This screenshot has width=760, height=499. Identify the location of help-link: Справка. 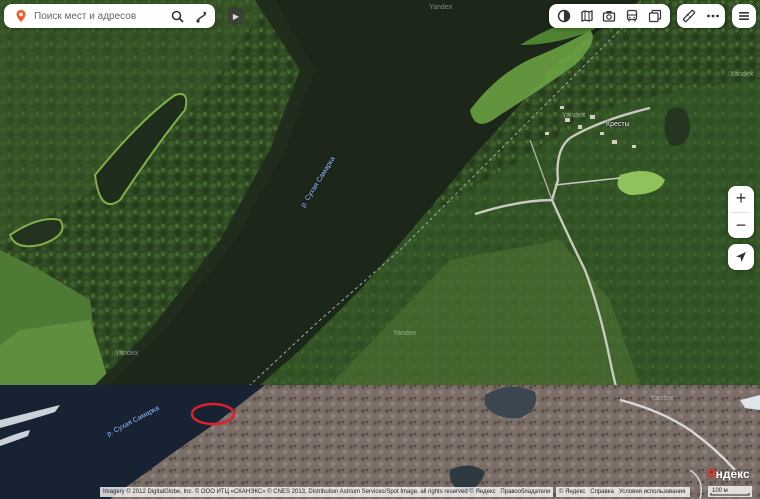
(602, 492).